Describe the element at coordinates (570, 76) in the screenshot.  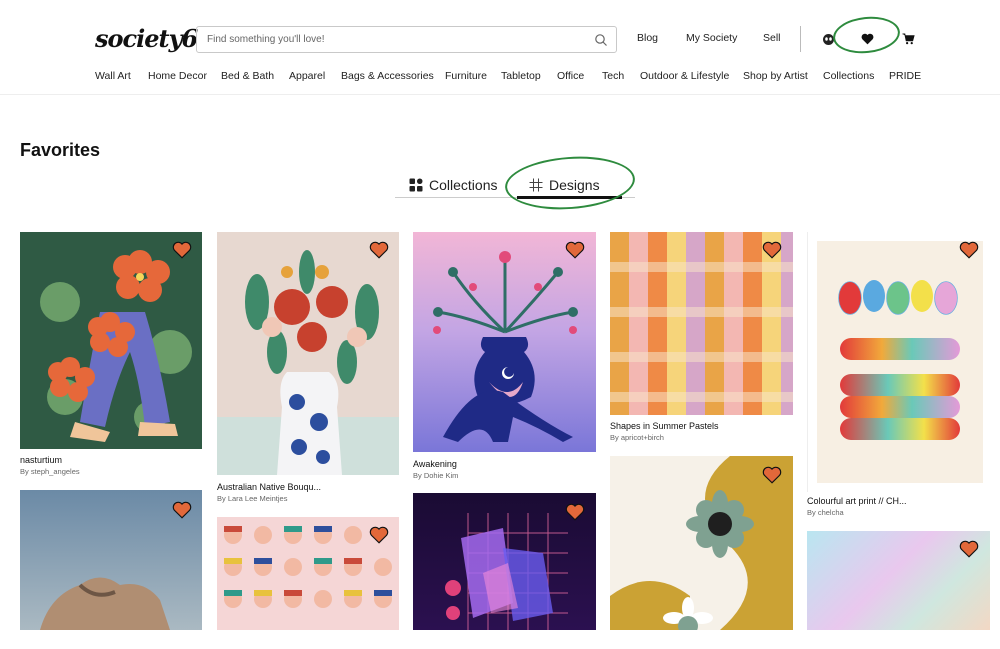
I see `nav-office: Office` at that location.